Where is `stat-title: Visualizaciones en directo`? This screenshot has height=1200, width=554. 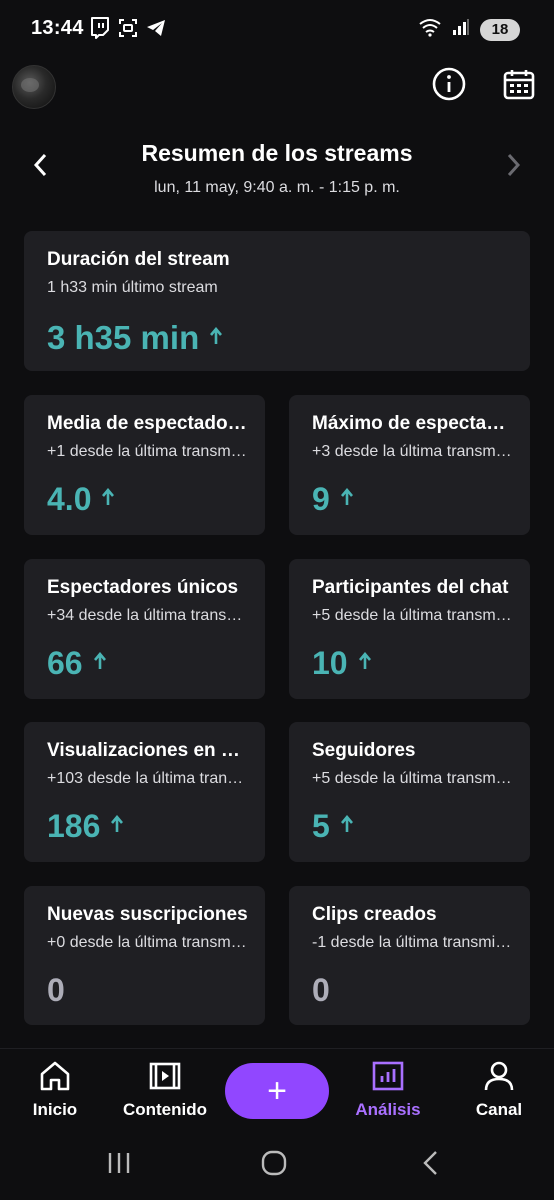
stat-title: Visualizaciones en directo is located at coordinates (148, 750).